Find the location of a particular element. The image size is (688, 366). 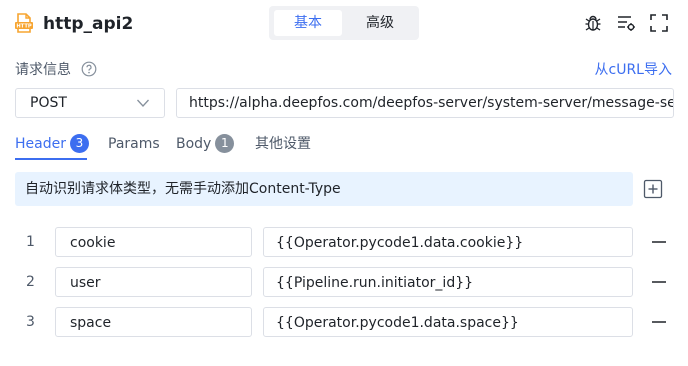

header-value-text: {{Operator.pycode1.data.cookie}} is located at coordinates (400, 243).